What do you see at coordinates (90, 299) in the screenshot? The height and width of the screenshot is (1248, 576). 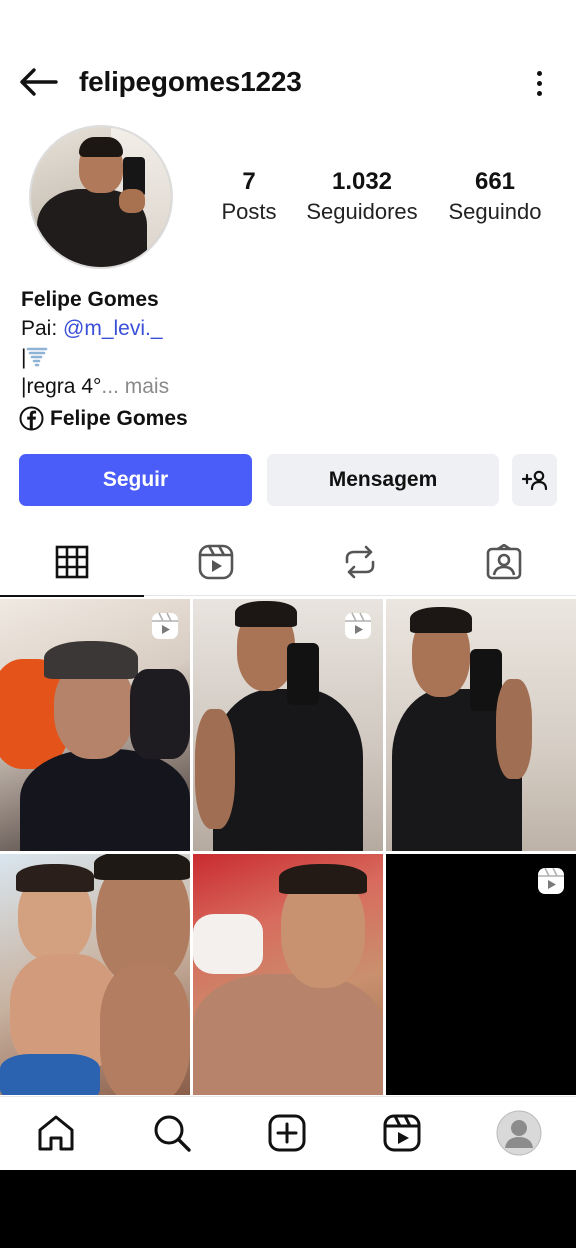 I see `profile-full-name: Felipe Gomes` at bounding box center [90, 299].